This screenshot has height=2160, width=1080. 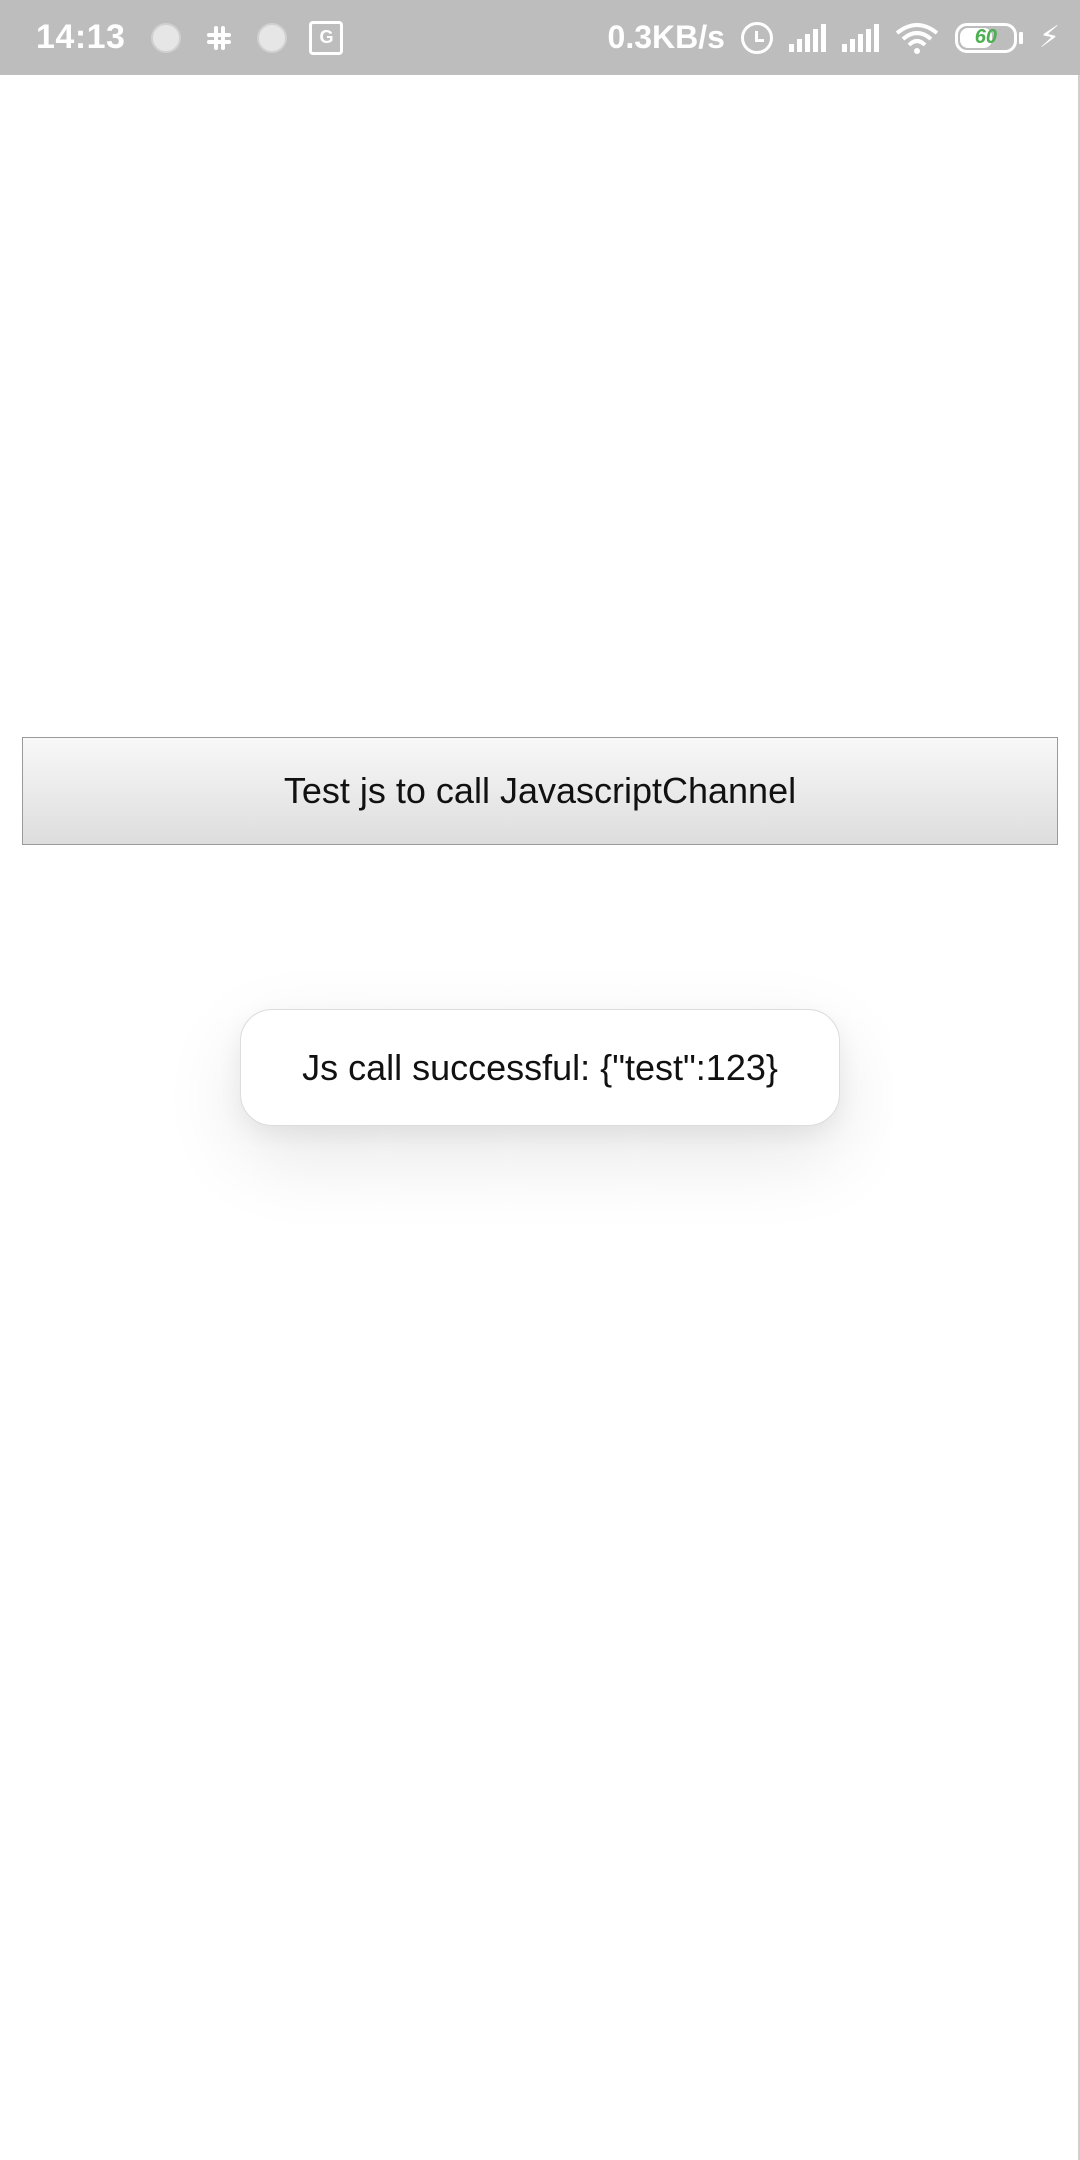 I want to click on test-js-channel-button: Test js to call JavascriptChannel, so click(x=540, y=791).